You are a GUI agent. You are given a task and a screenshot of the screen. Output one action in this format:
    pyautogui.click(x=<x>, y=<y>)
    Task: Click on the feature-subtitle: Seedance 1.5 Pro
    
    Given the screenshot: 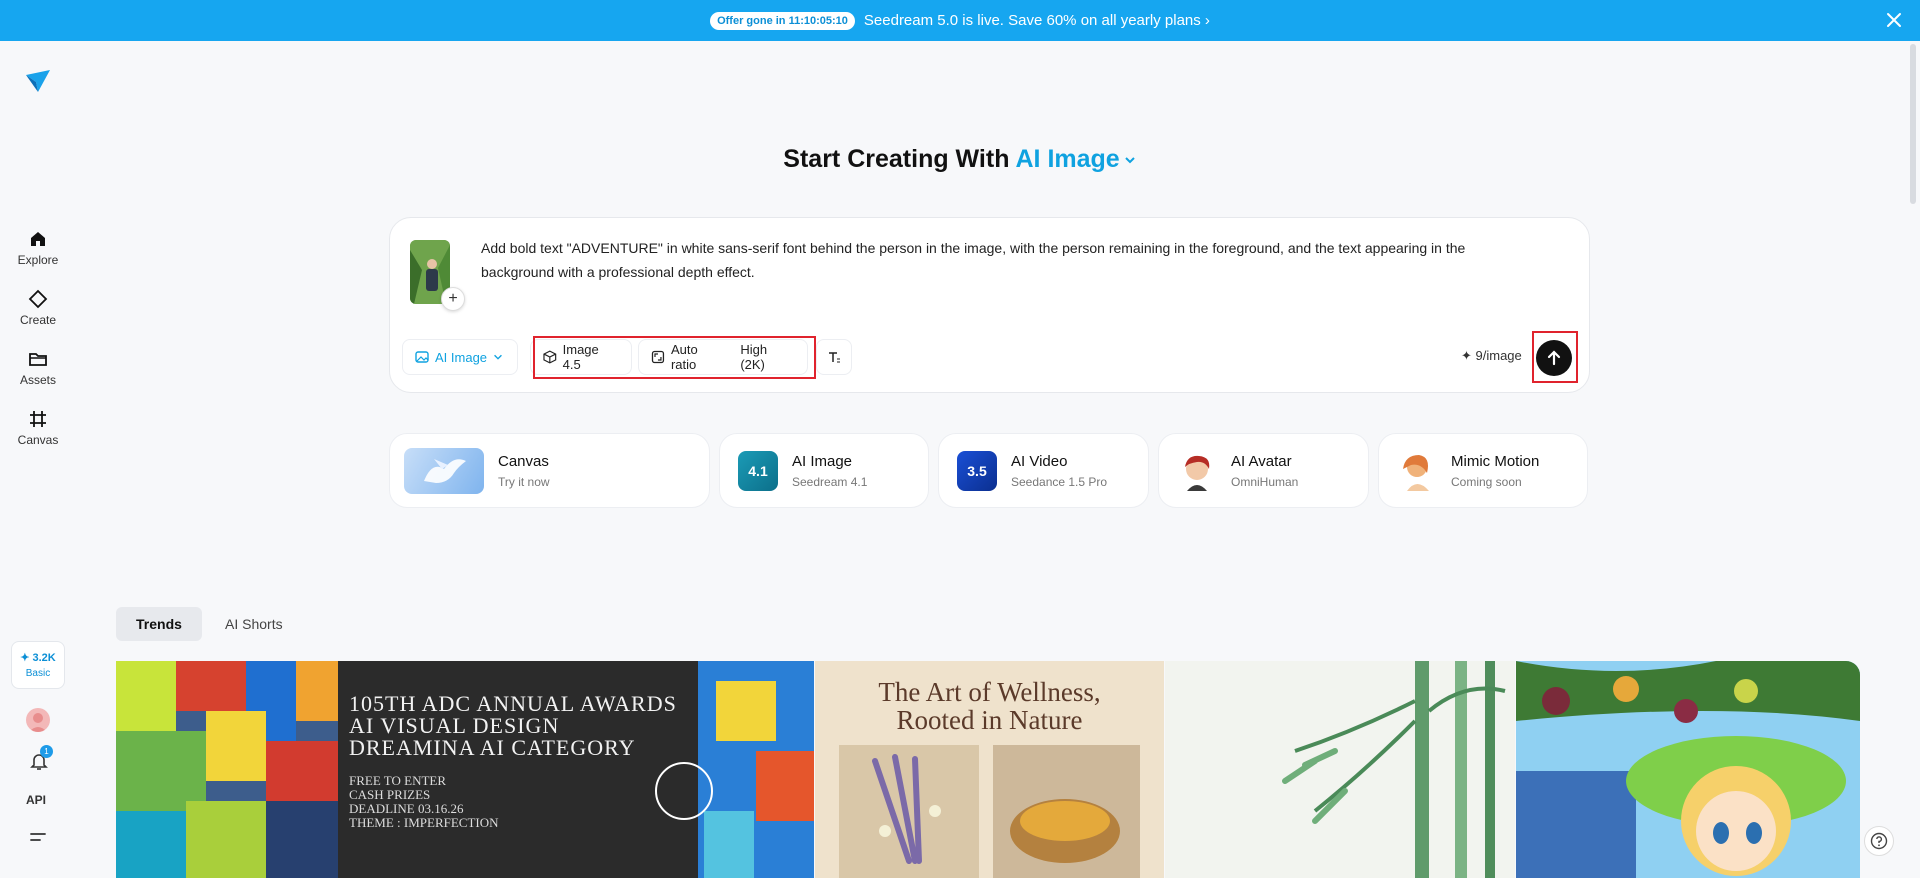 What is the action you would take?
    pyautogui.click(x=1059, y=481)
    